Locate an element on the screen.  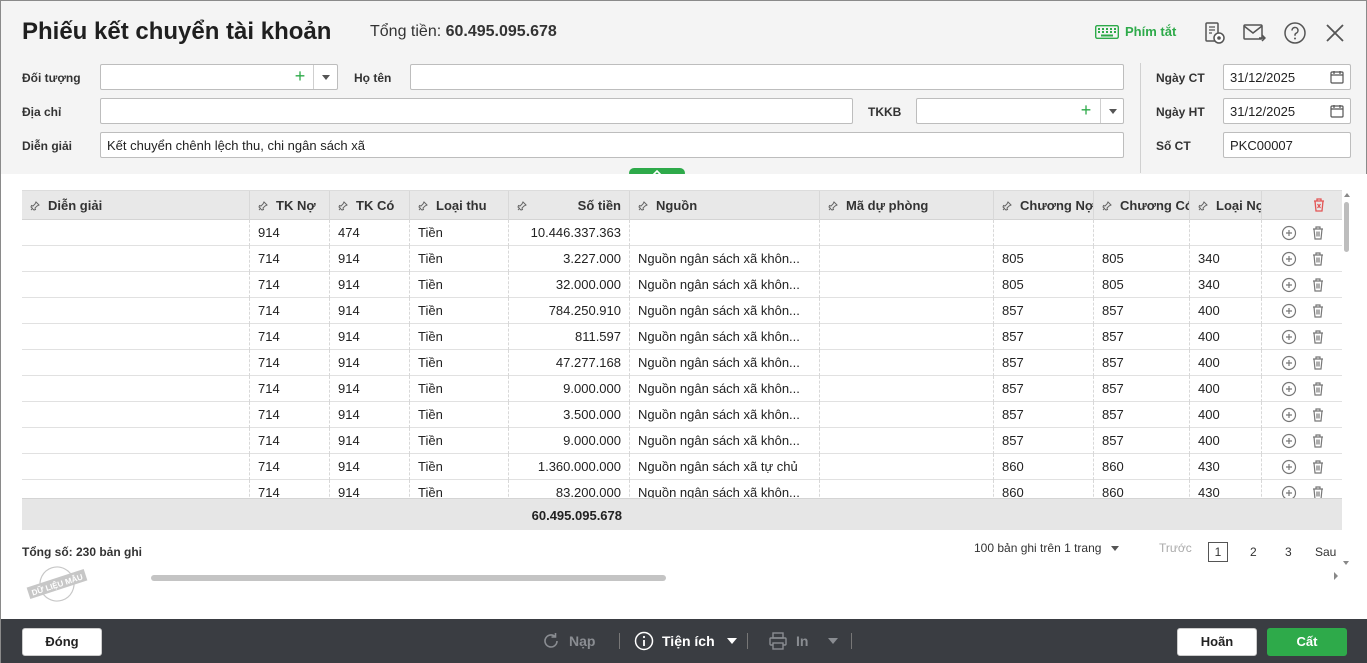
col-loai-thu: Loại thu is located at coordinates (459, 205).